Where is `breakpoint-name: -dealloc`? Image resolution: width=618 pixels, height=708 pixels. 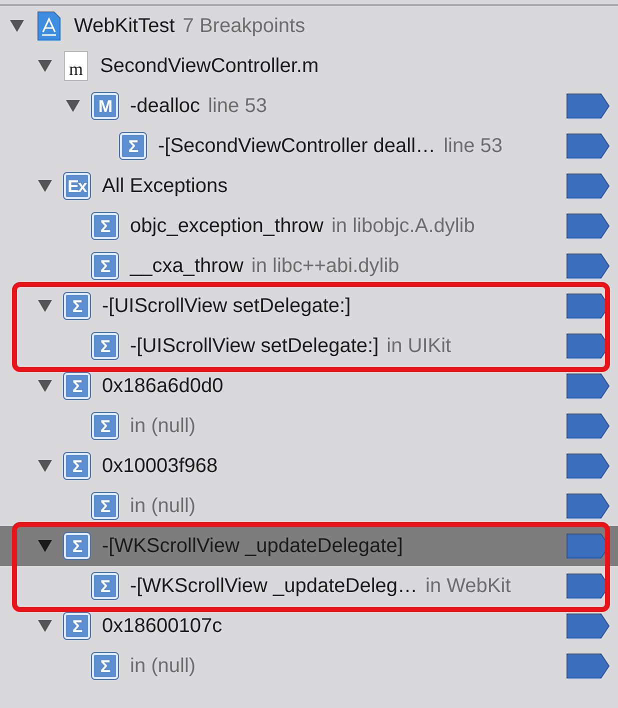 breakpoint-name: -dealloc is located at coordinates (165, 106).